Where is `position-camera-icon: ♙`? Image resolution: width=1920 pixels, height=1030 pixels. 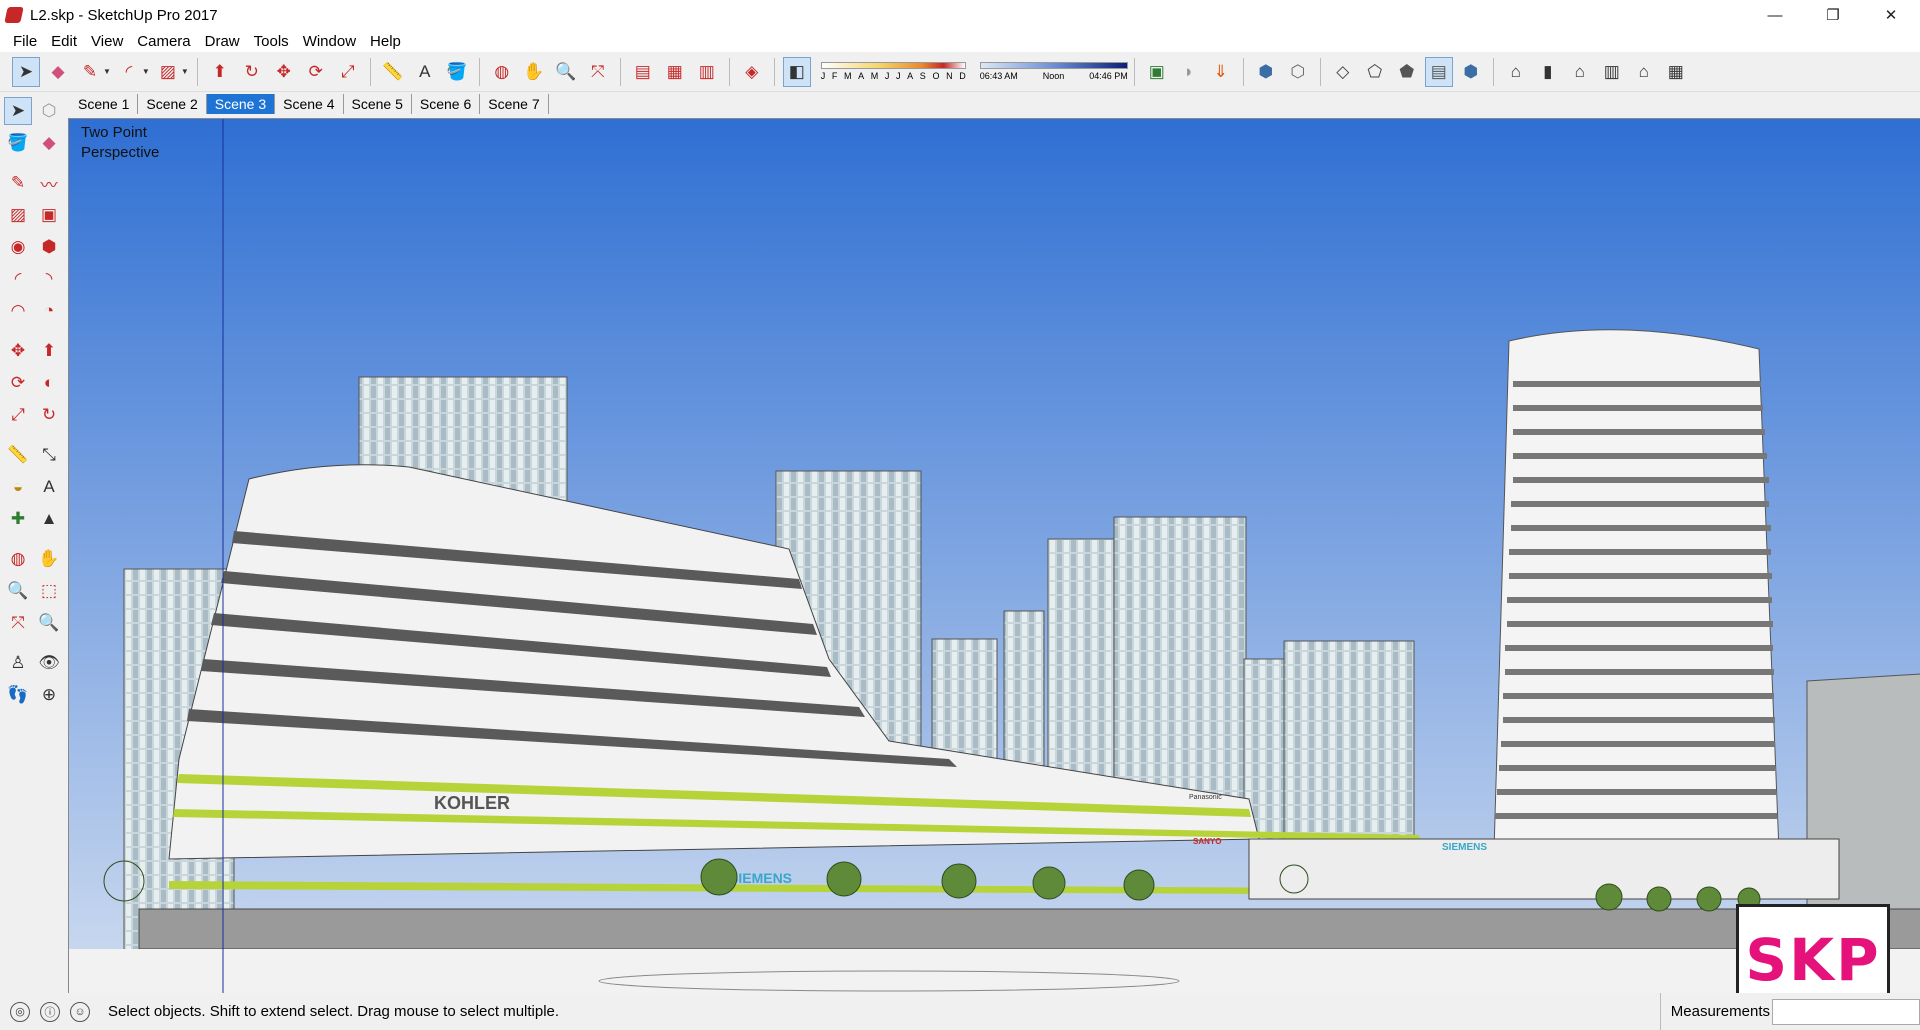 position-camera-icon: ♙ is located at coordinates (18, 663).